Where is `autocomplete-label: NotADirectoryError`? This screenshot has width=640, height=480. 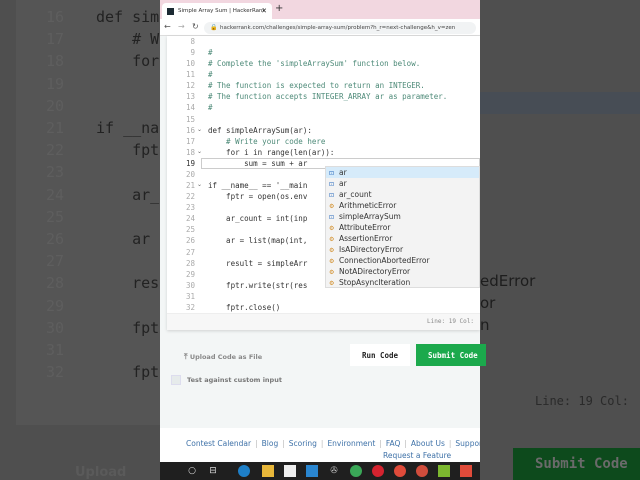
autocomplete-label: NotADirectoryError is located at coordinates (375, 271).